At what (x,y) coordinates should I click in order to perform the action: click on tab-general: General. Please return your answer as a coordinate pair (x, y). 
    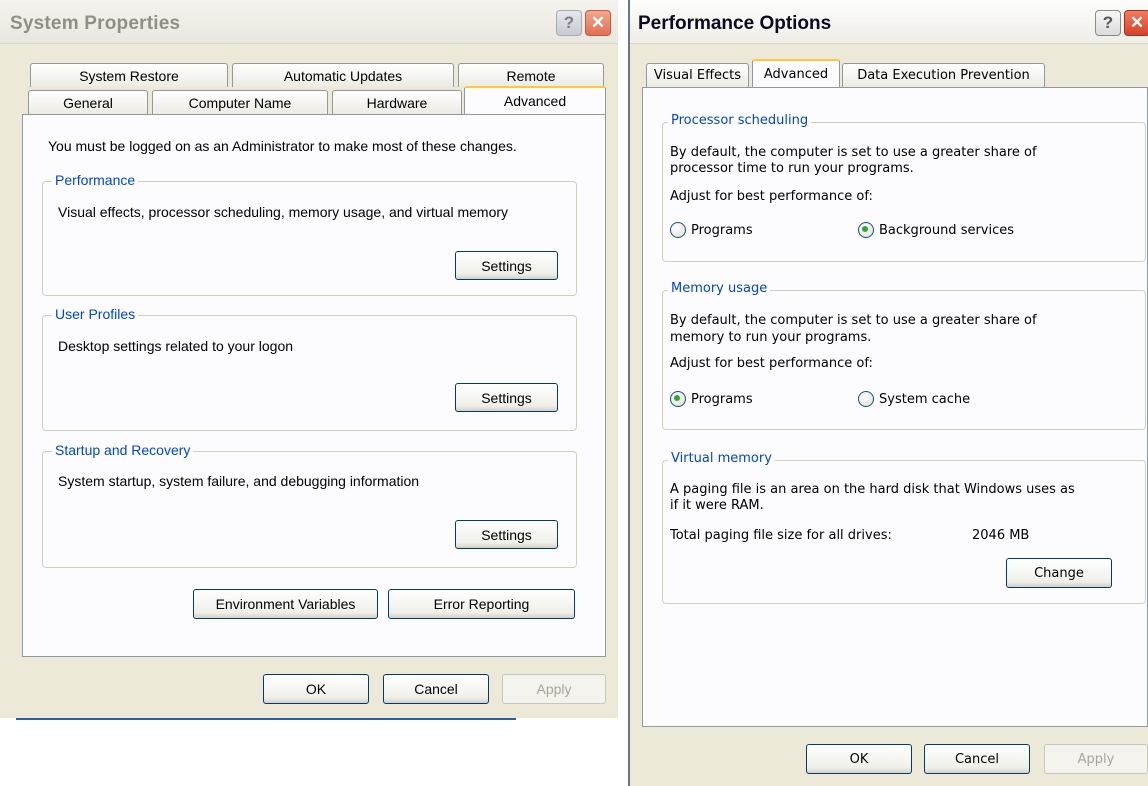
    Looking at the image, I should click on (88, 102).